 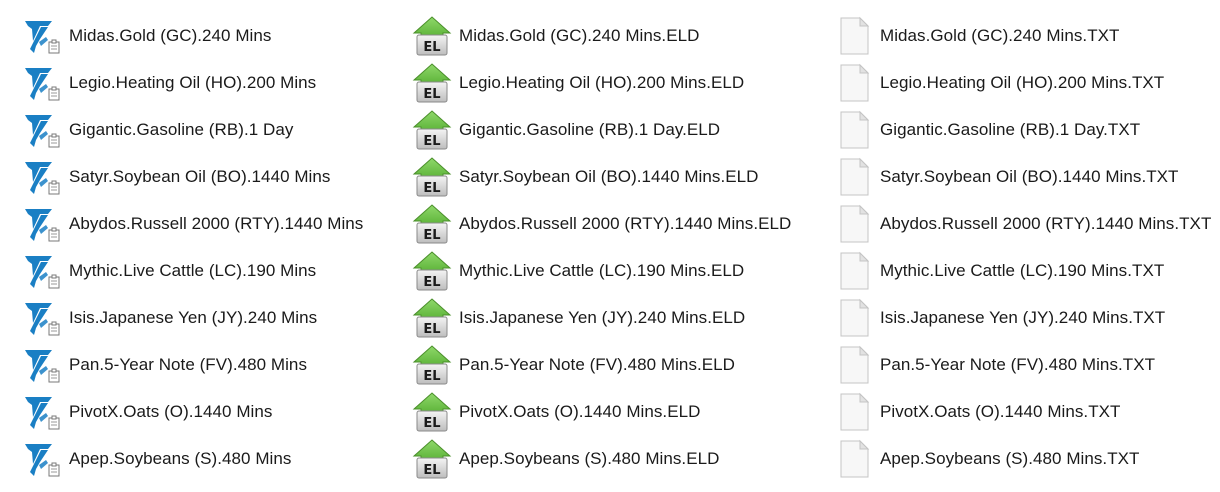 I want to click on file-name-label: Isis.Japanese Yen (JY).240 Mins.TXT, so click(x=1023, y=317).